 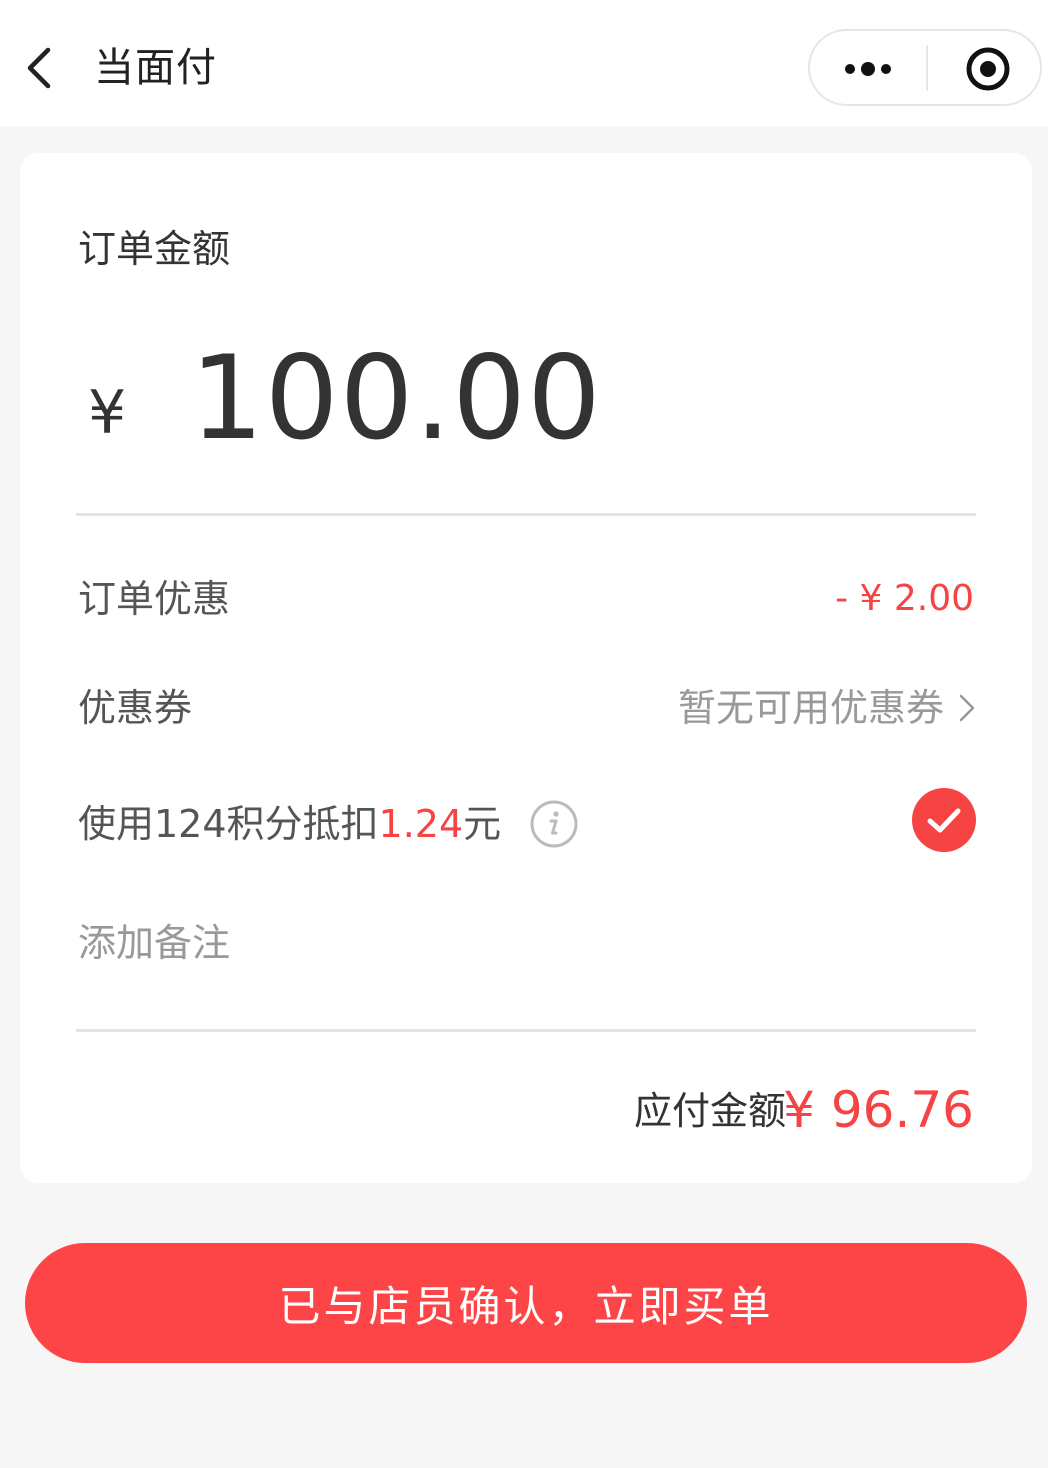 What do you see at coordinates (904, 598) in the screenshot?
I see `order-discount-value: - ¥ 2.00` at bounding box center [904, 598].